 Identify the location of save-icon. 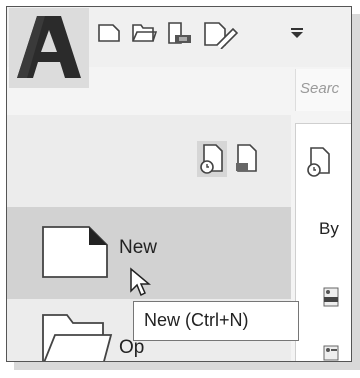
(179, 34).